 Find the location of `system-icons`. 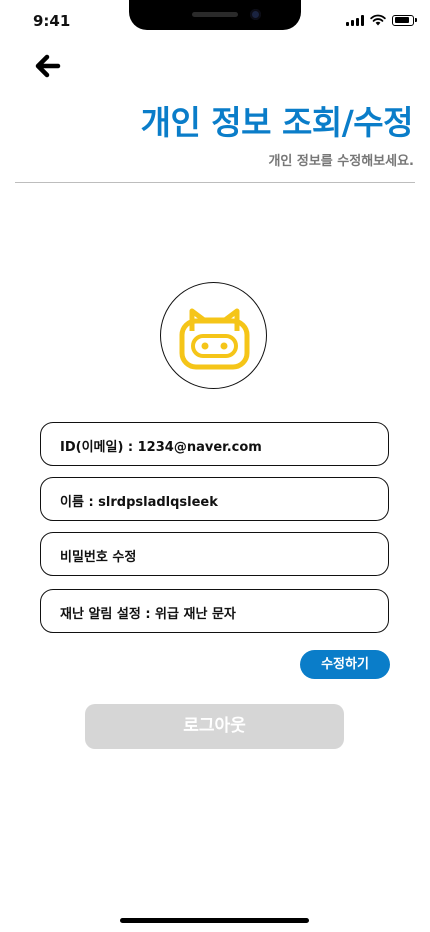

system-icons is located at coordinates (381, 20).